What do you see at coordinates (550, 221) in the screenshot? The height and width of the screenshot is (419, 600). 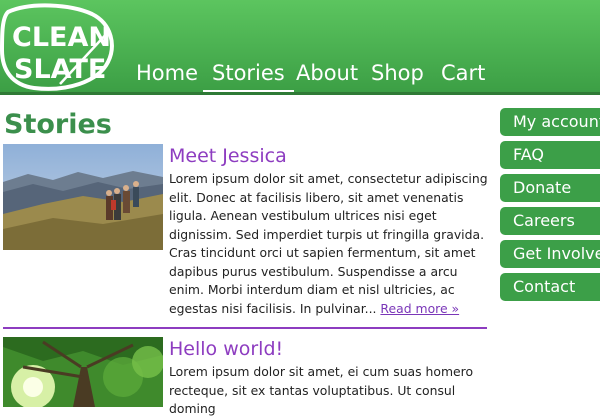 I see `sidebar-item-careers: Careers` at bounding box center [550, 221].